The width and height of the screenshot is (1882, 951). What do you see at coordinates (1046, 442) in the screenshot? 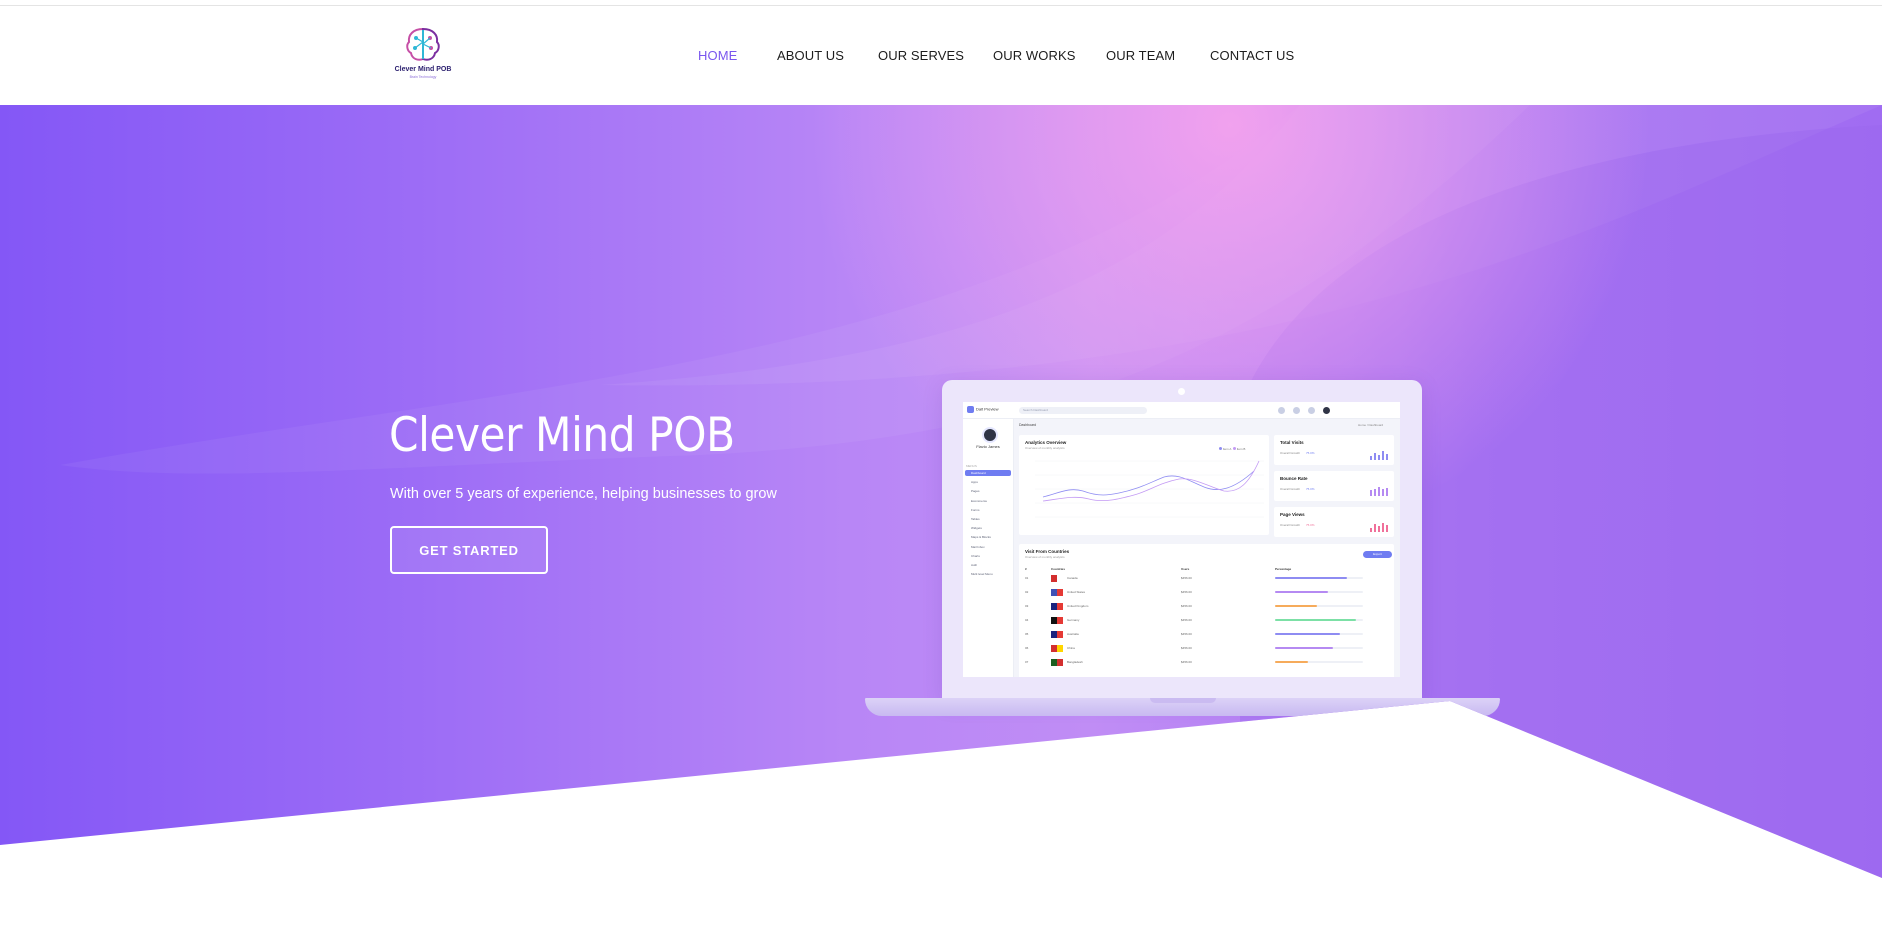
I see `analytics-title: Analytics Overview` at bounding box center [1046, 442].